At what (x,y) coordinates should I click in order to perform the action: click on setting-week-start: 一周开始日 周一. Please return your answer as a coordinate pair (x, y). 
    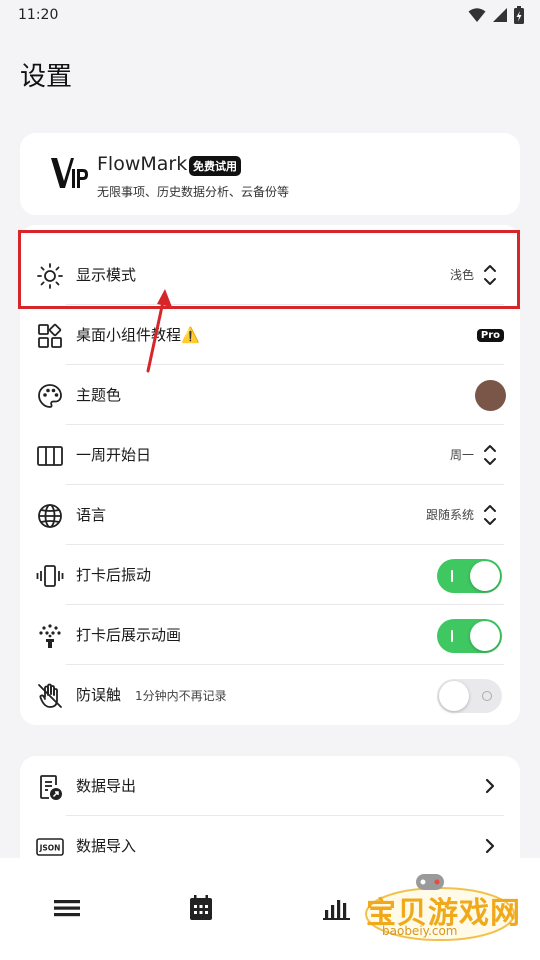
    Looking at the image, I should click on (270, 455).